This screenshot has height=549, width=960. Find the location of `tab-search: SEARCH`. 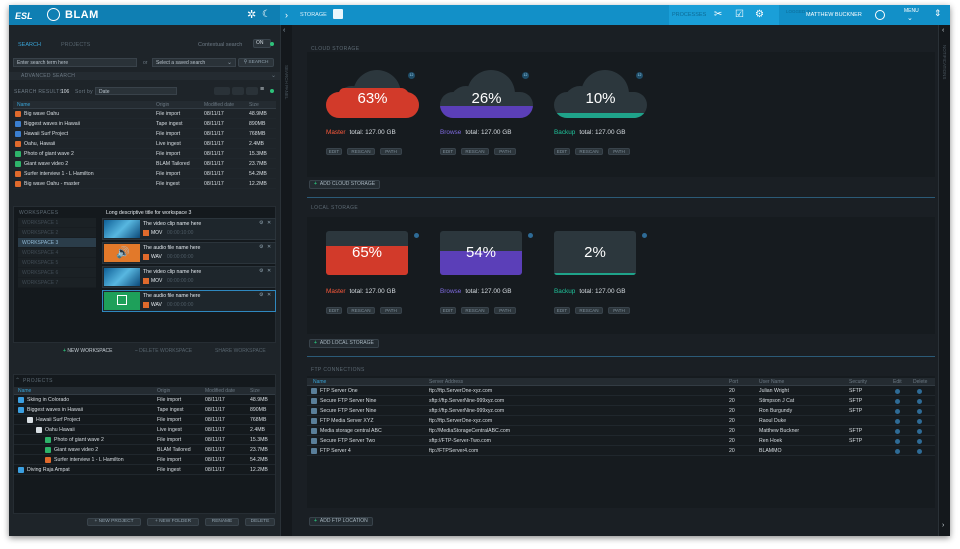

tab-search: SEARCH is located at coordinates (29, 45).